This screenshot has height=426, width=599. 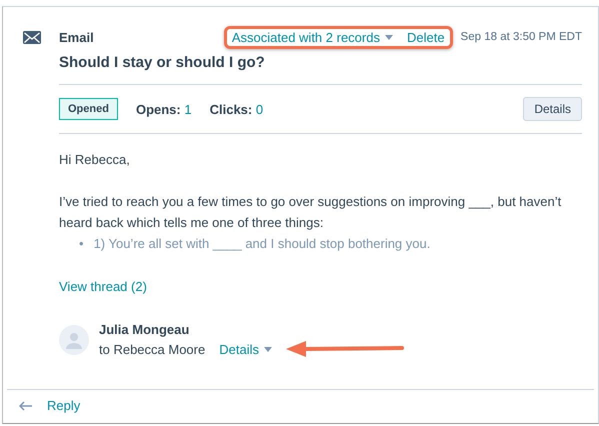 I want to click on activity-type-label: Email, so click(x=77, y=37).